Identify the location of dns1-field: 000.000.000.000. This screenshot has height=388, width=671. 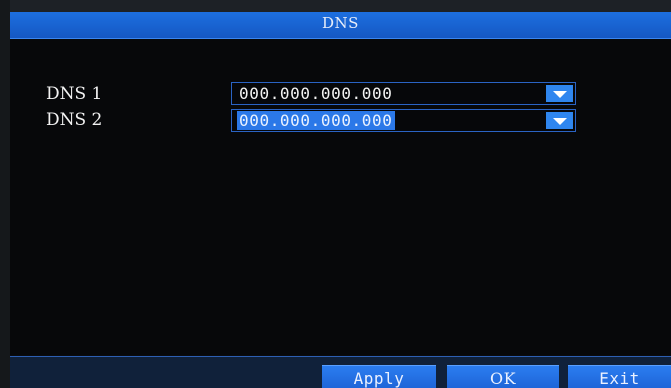
(403, 93).